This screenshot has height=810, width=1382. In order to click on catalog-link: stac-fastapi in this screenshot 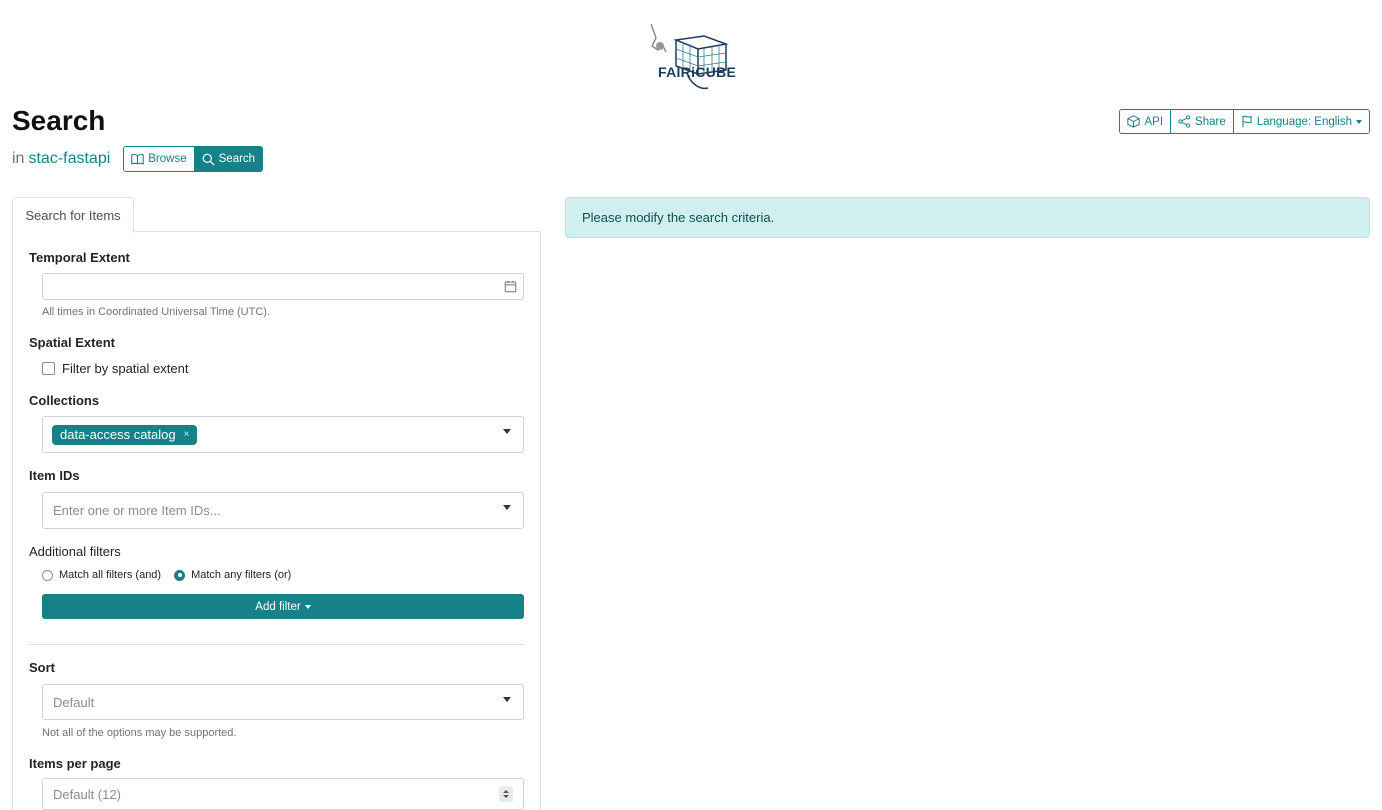, I will do `click(69, 159)`.